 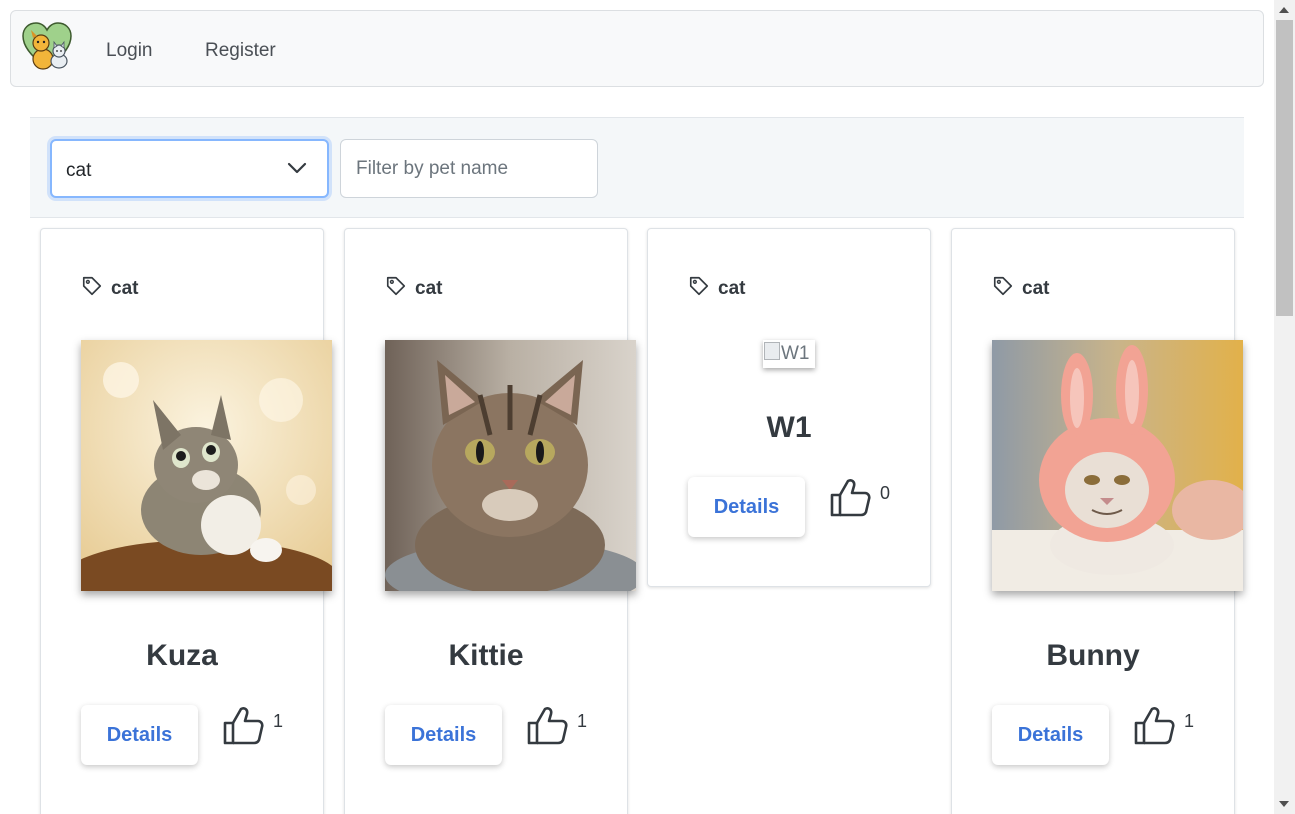 What do you see at coordinates (129, 51) in the screenshot?
I see `nav-login-link: Login` at bounding box center [129, 51].